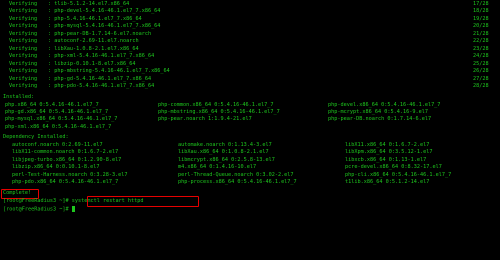  I want to click on installed-package: php.x86_64 0:5.4.16-46.1.el7_7, so click(52, 104).